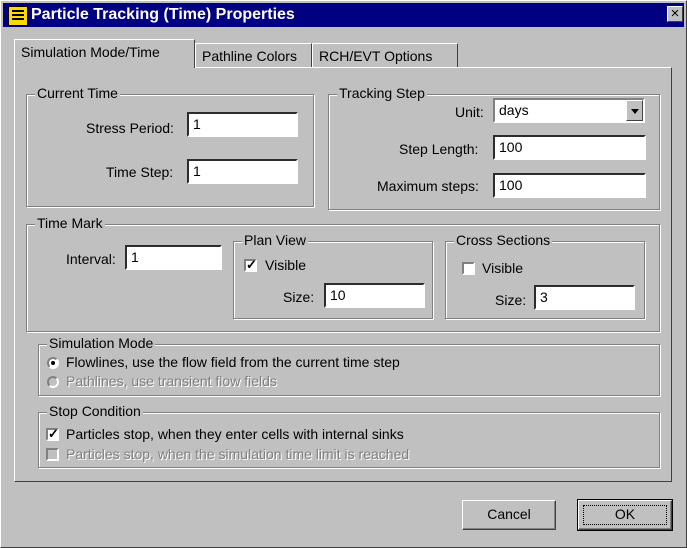 This screenshot has height=548, width=687. I want to click on tab-label: Pathline Colors, so click(249, 56).